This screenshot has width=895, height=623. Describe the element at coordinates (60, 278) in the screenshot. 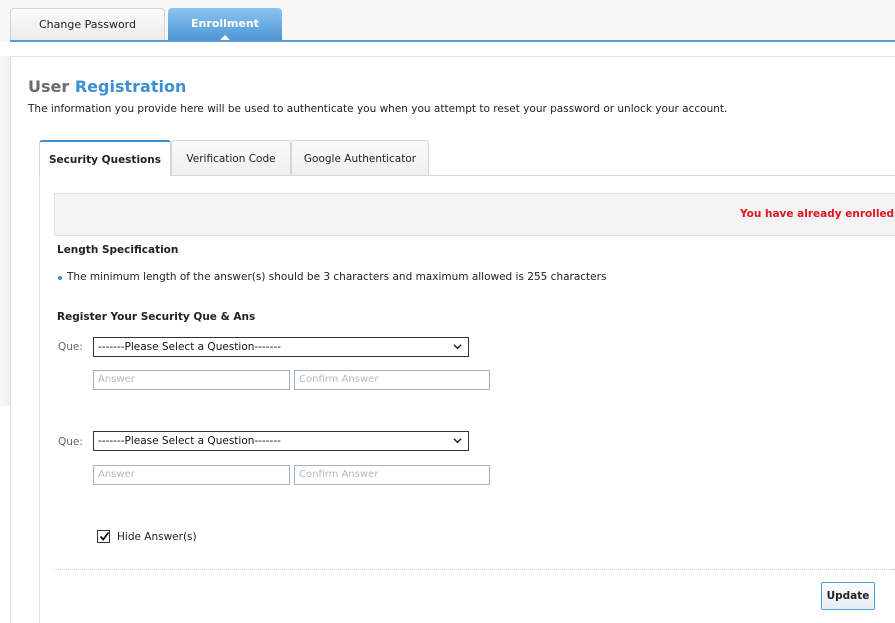

I see `bullet-icon` at that location.